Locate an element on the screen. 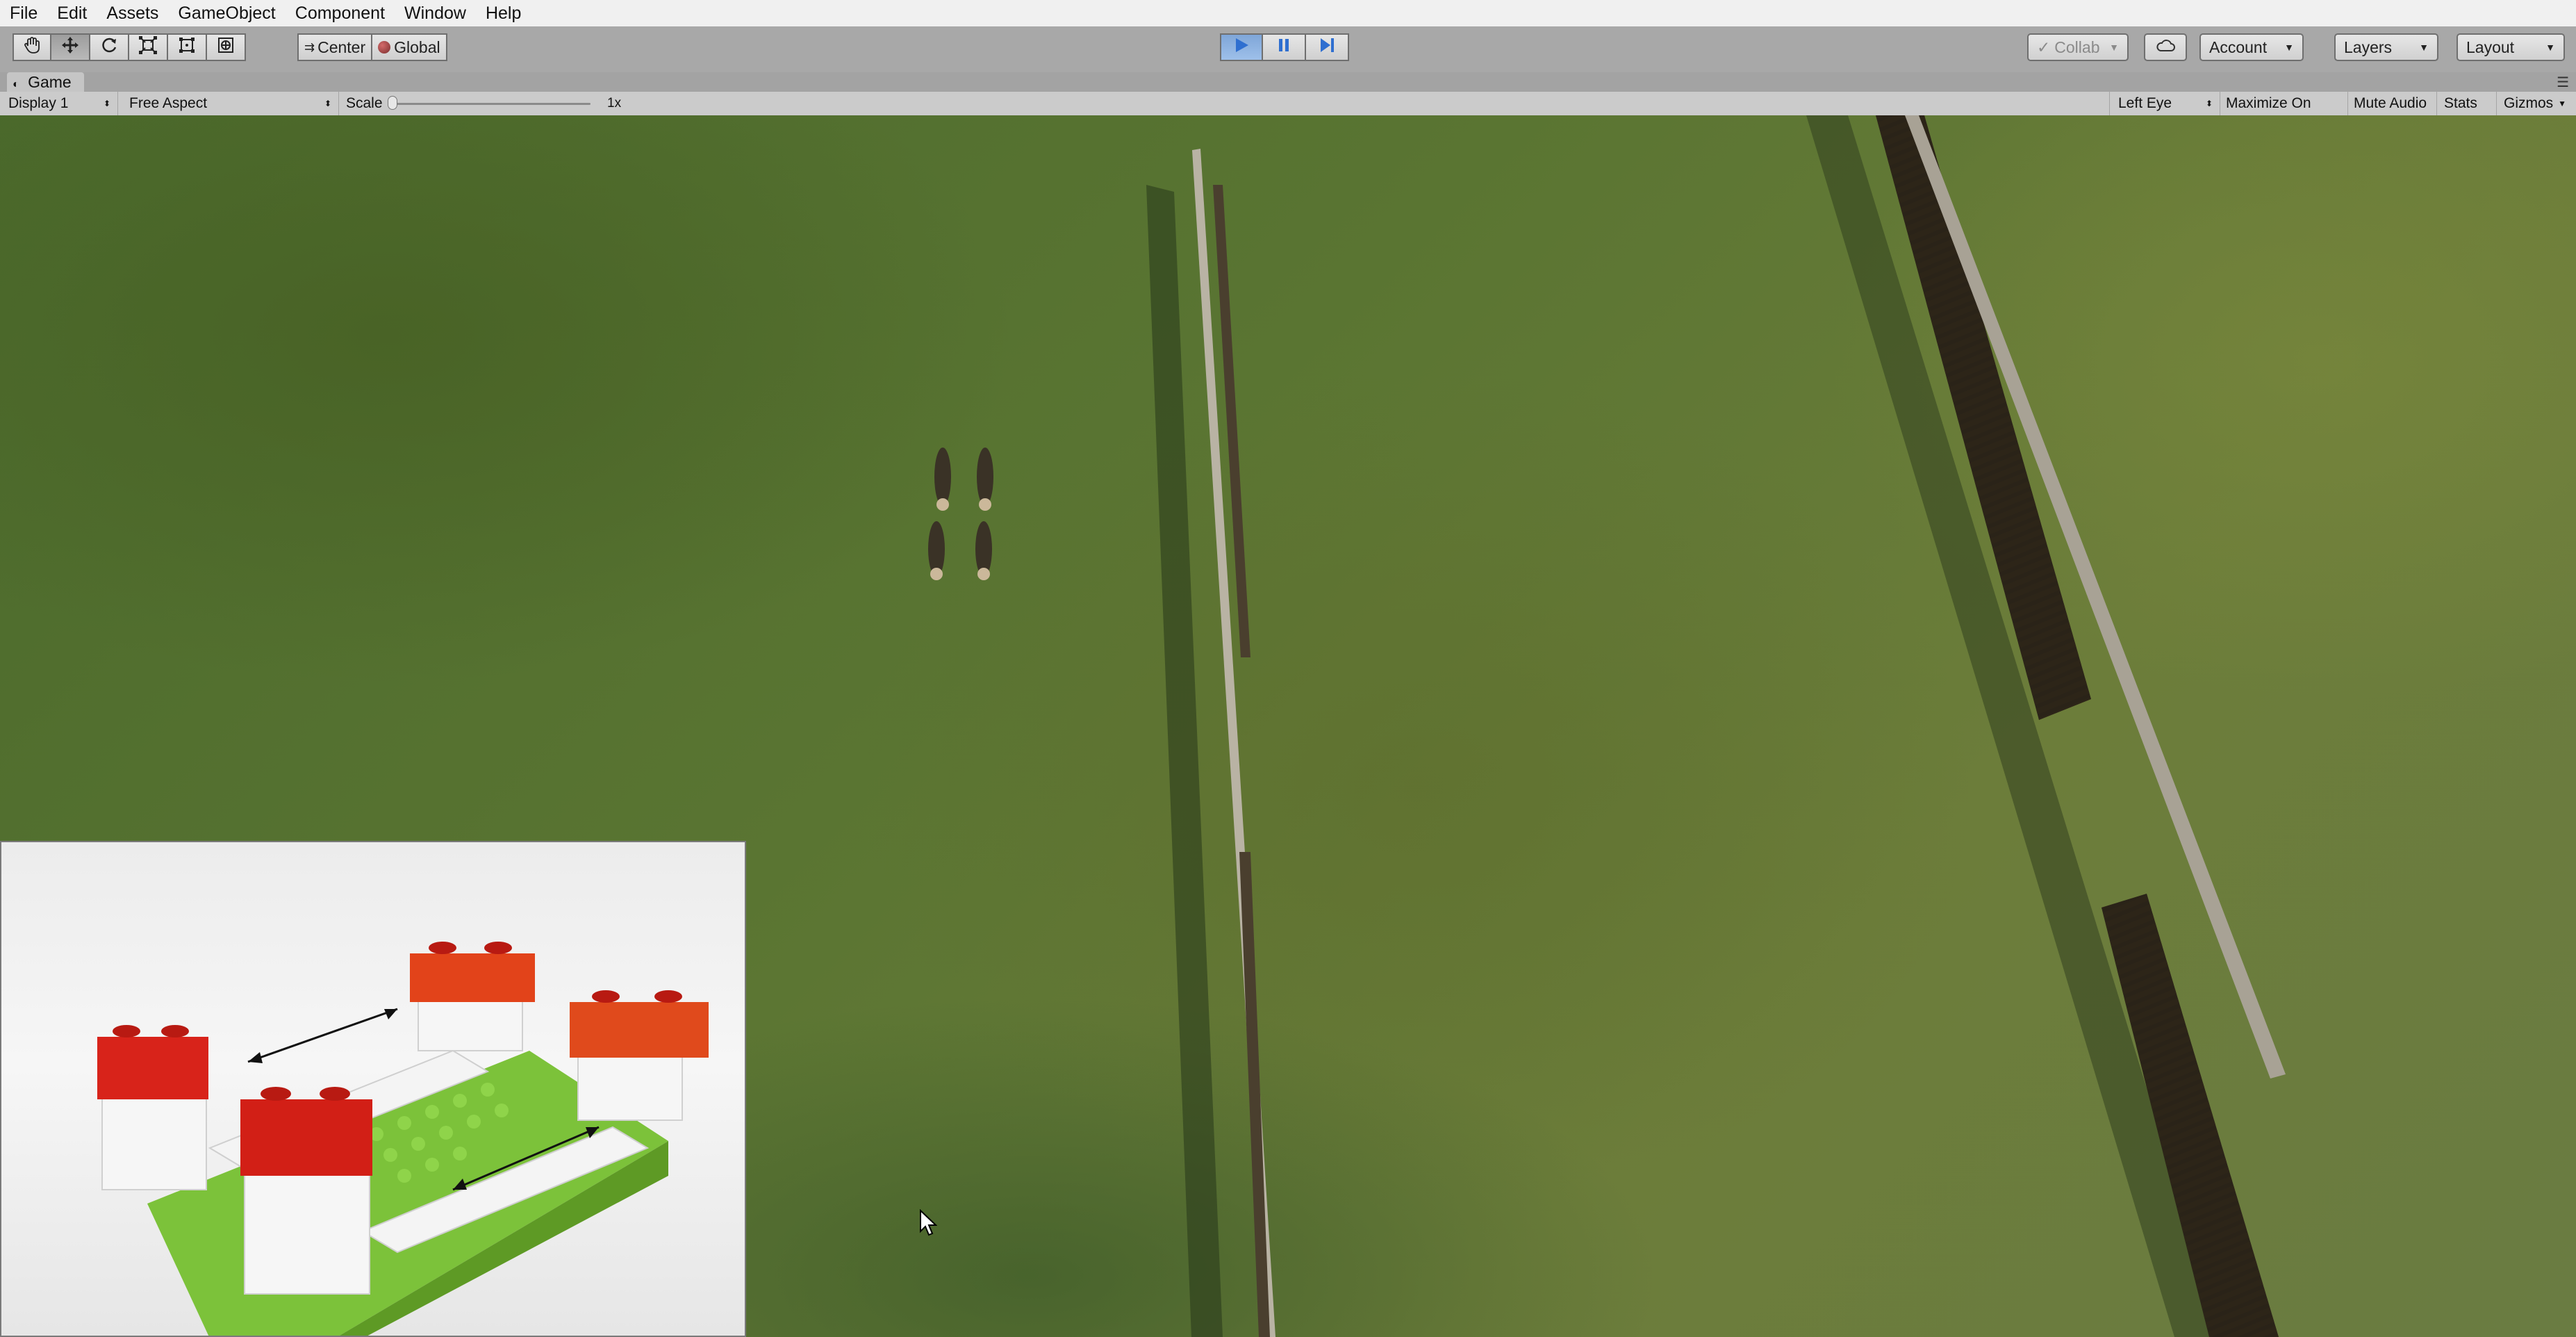  account-dropdown: Account ▼ is located at coordinates (2251, 47).